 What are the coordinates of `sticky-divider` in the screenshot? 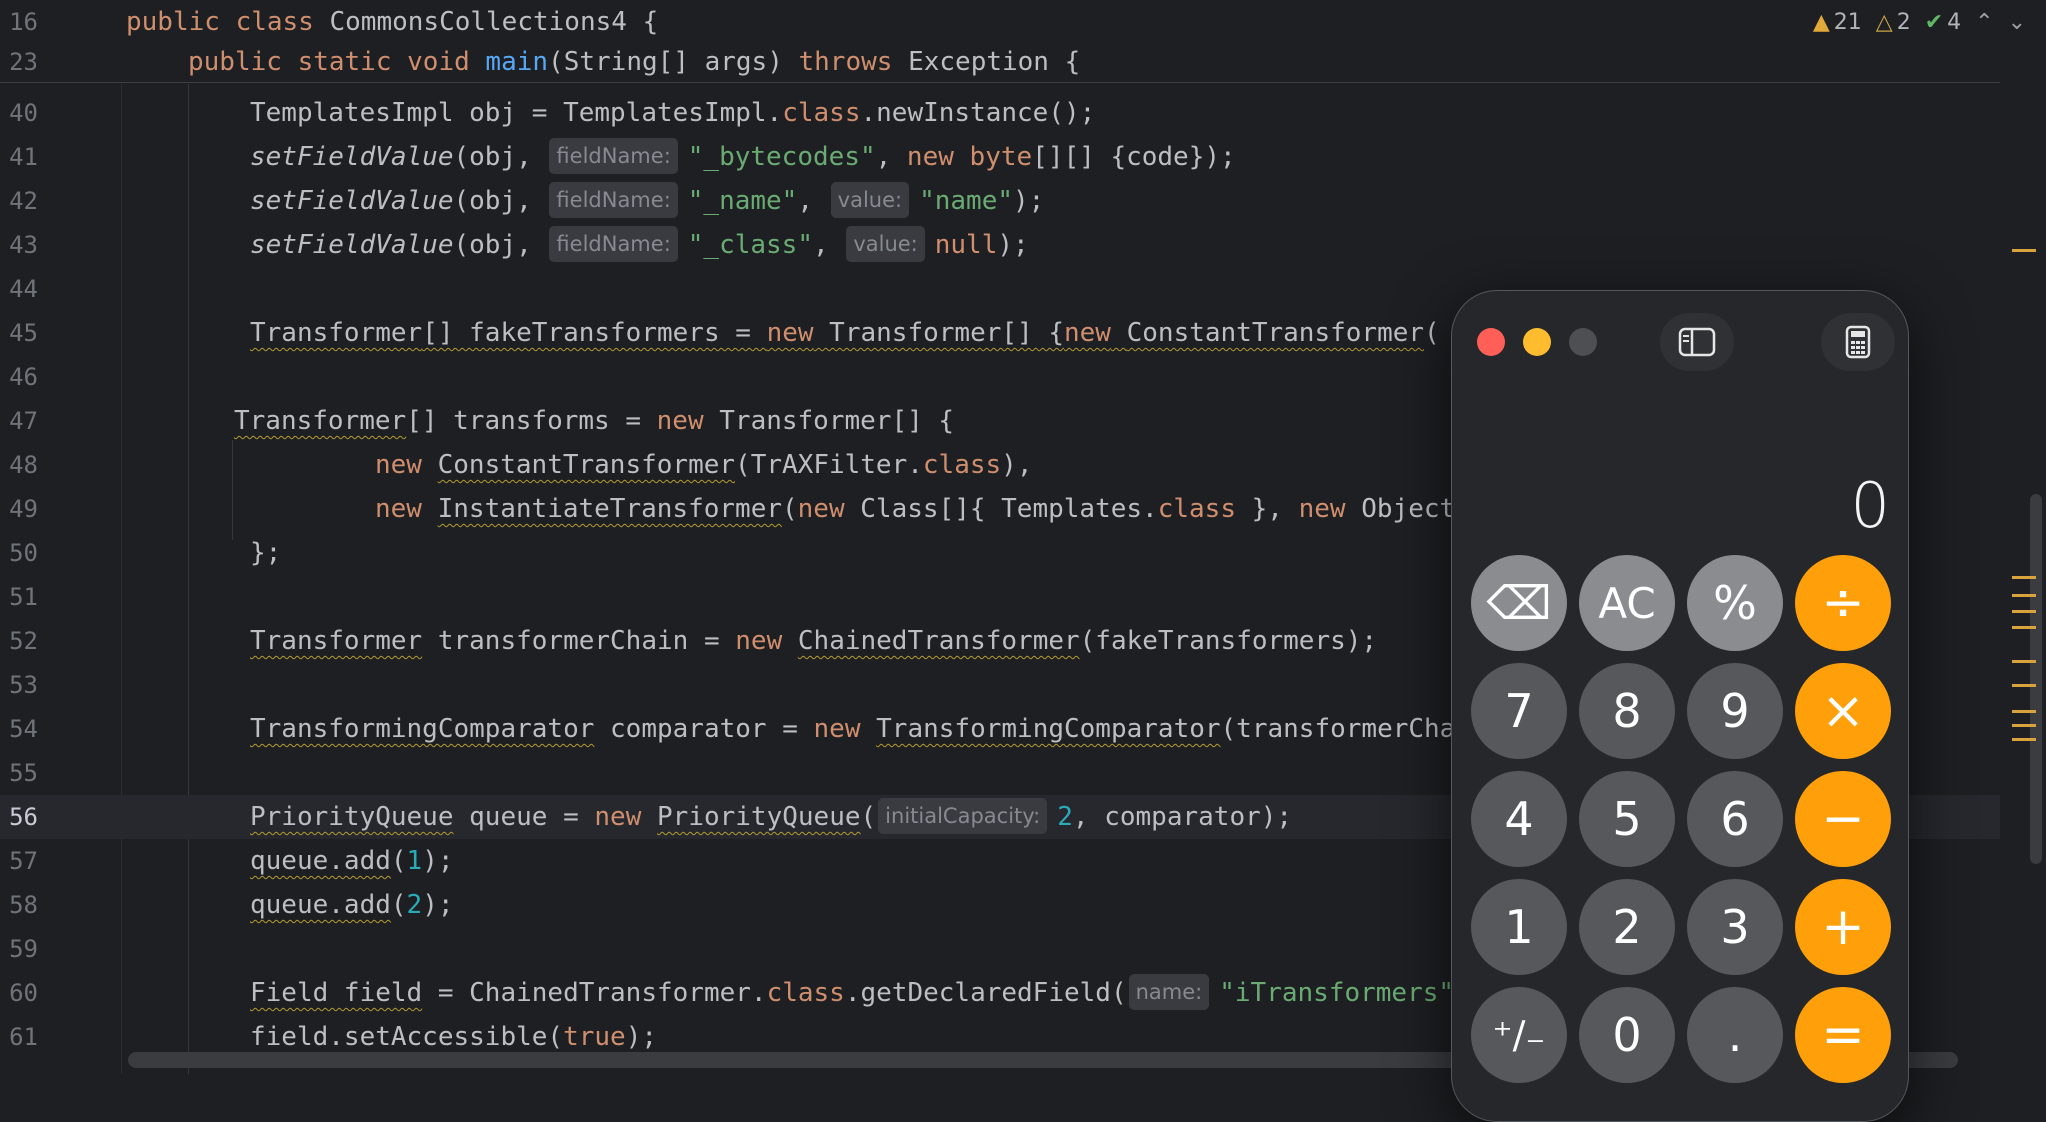 It's located at (1000, 82).